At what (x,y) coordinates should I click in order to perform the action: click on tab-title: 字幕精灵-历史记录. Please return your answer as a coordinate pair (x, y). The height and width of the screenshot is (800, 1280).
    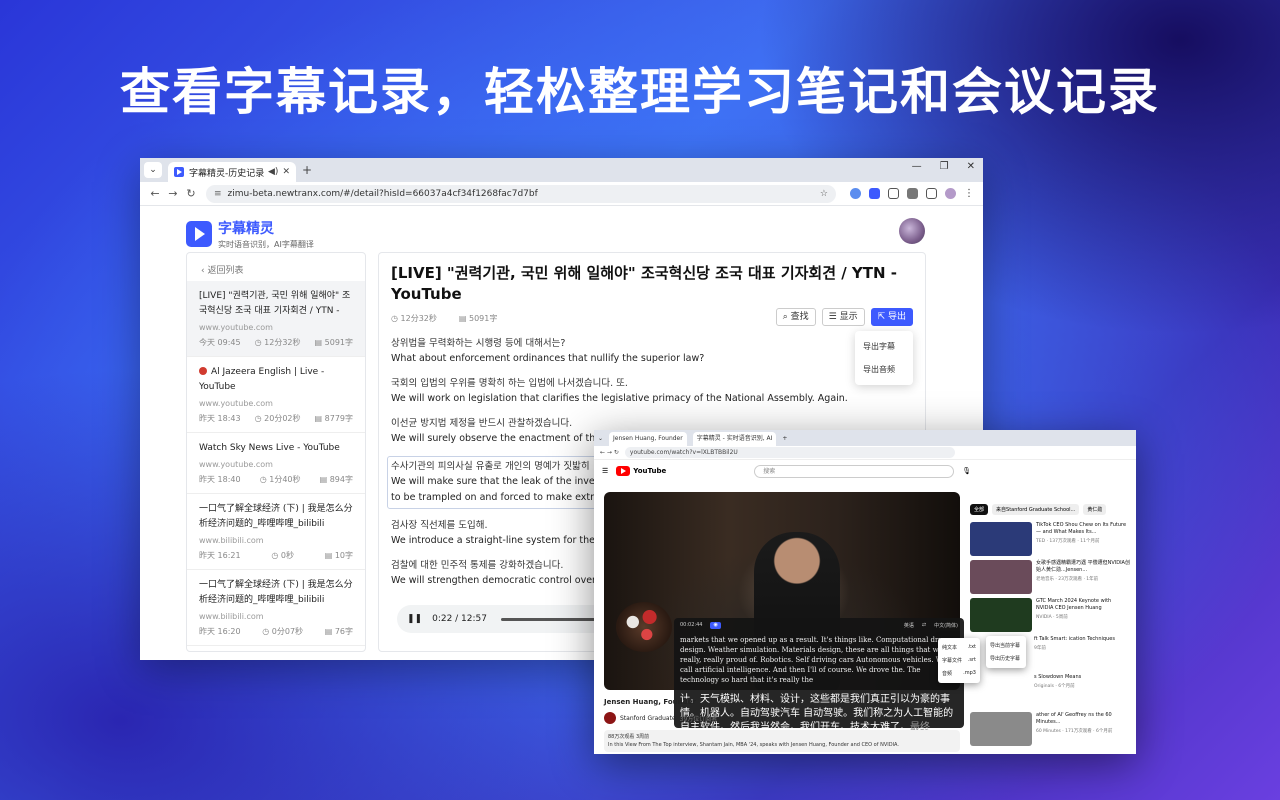
    Looking at the image, I should click on (227, 173).